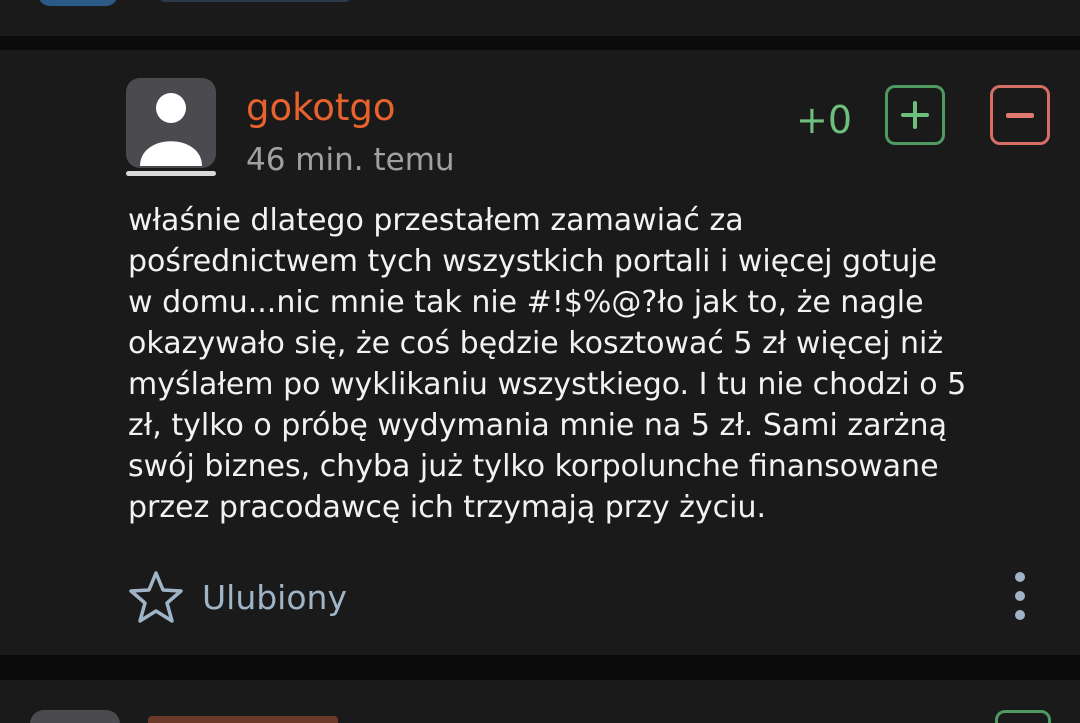 This screenshot has height=723, width=1080. I want to click on previous-action-bar, so click(255, 1).